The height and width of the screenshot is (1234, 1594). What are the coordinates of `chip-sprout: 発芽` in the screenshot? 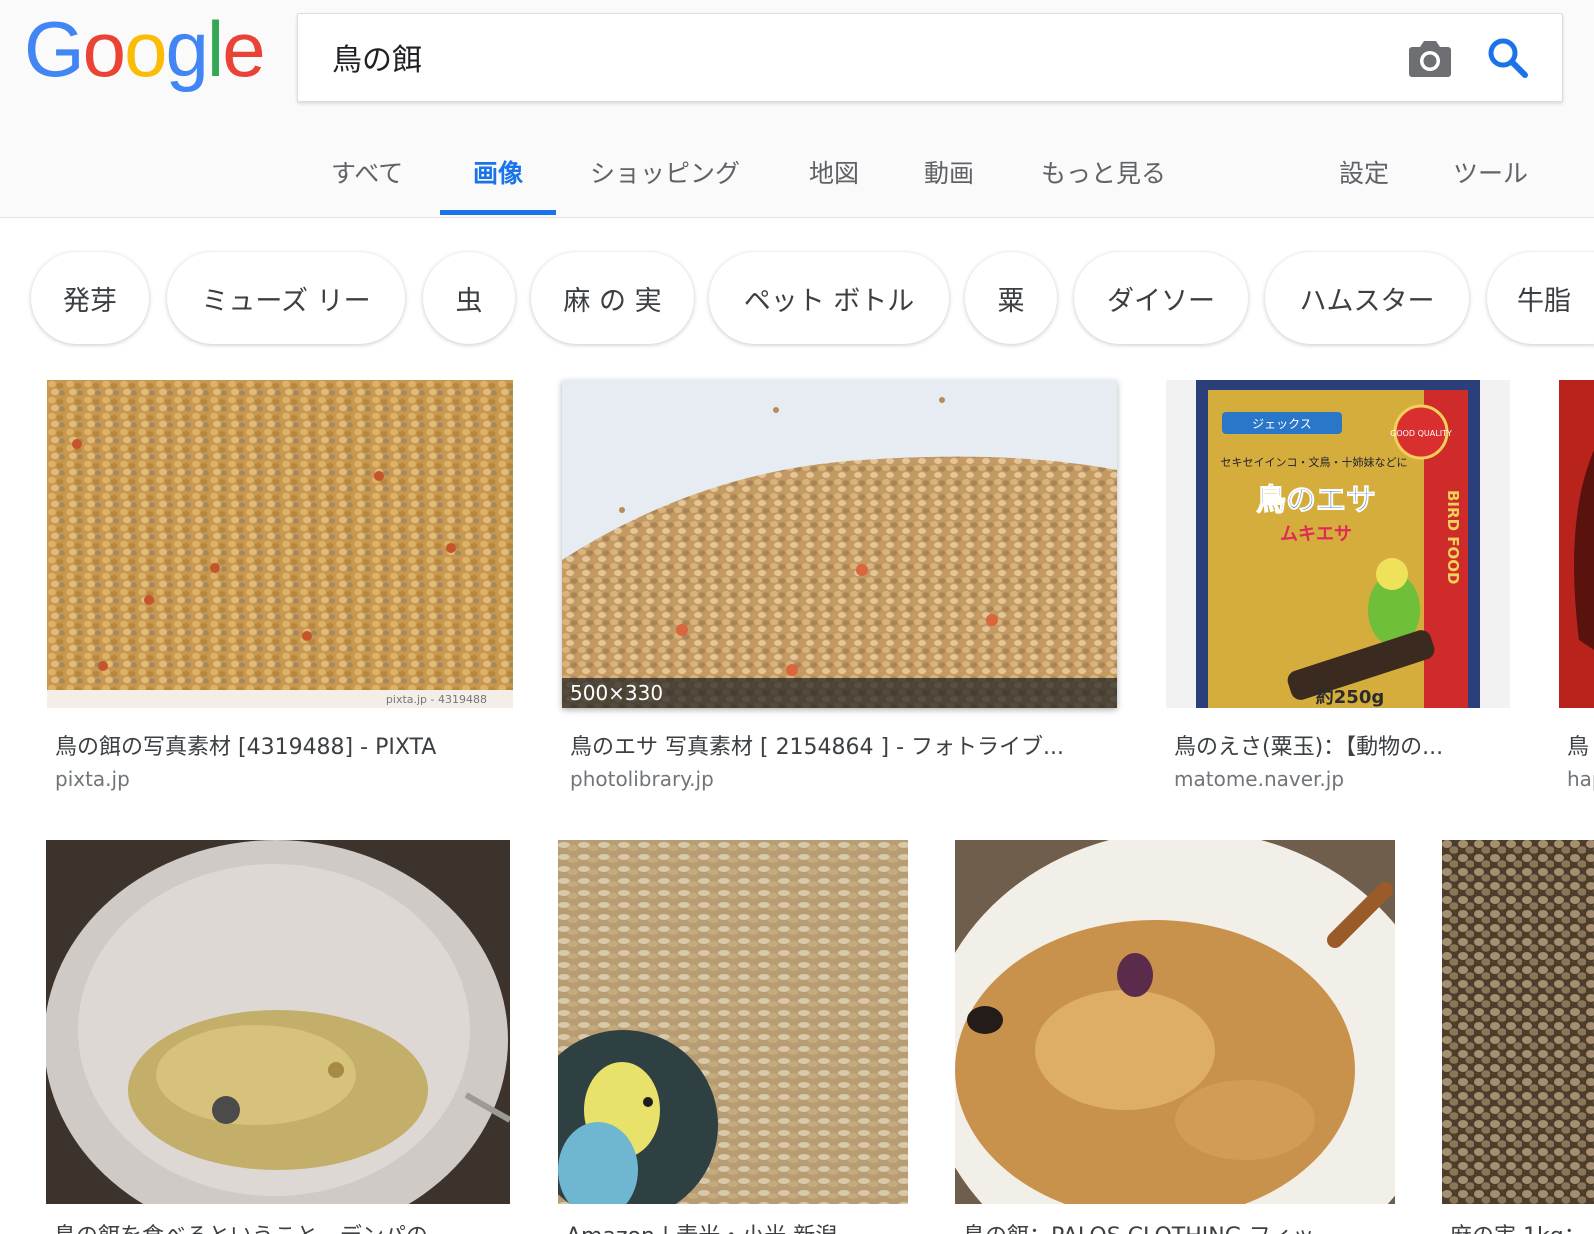 It's located at (90, 298).